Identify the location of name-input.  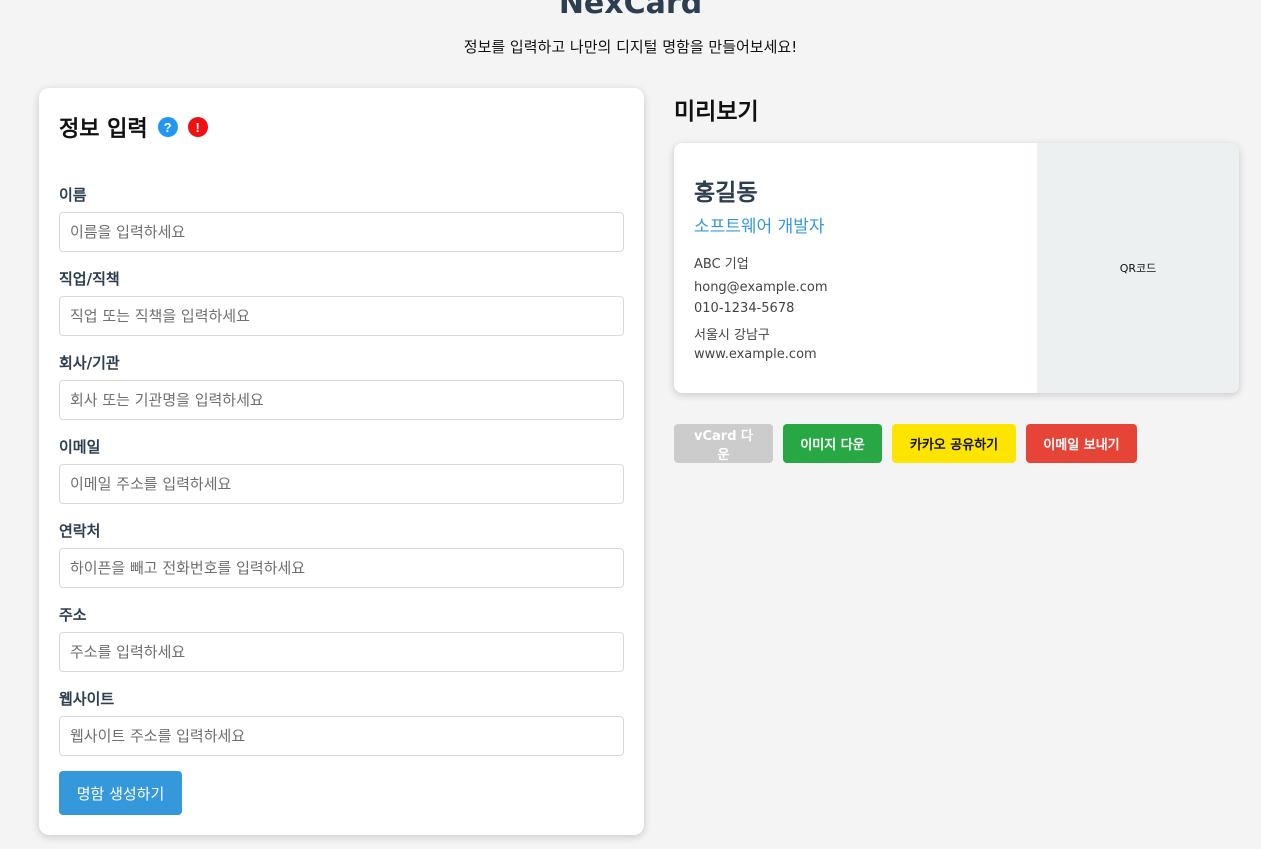
(341, 232).